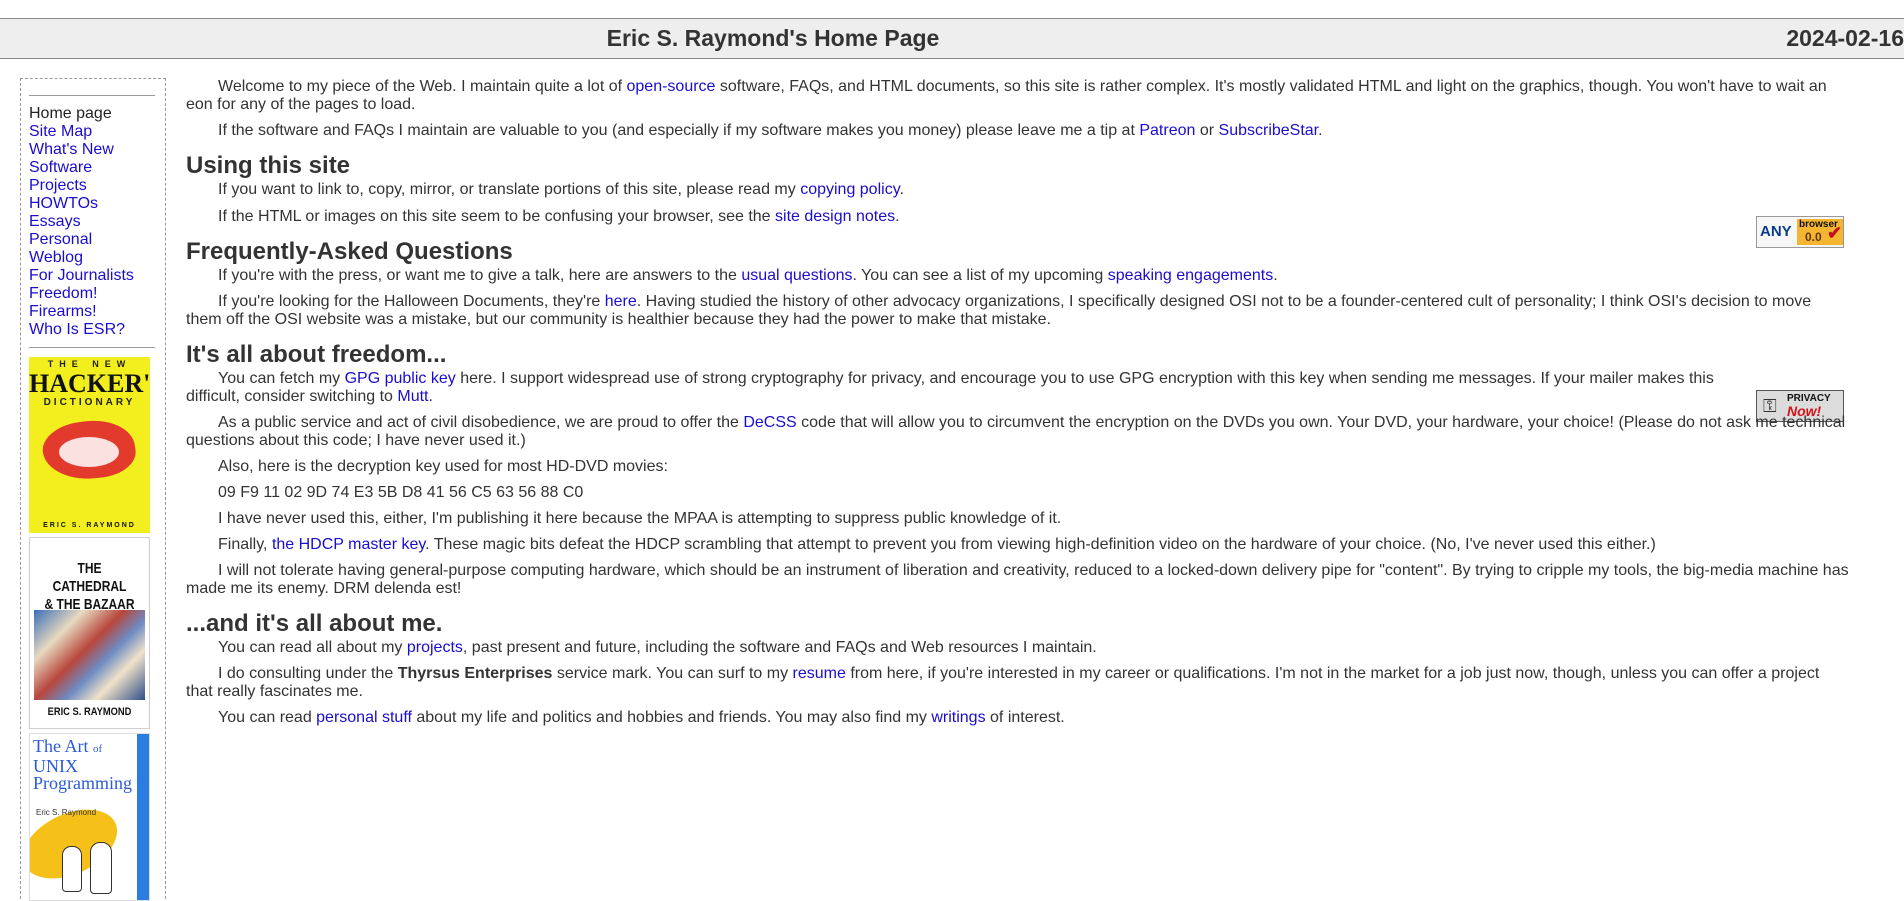 The image size is (1904, 901). Describe the element at coordinates (1190, 275) in the screenshot. I see `speaking-engagements-link: speaking engagements` at that location.